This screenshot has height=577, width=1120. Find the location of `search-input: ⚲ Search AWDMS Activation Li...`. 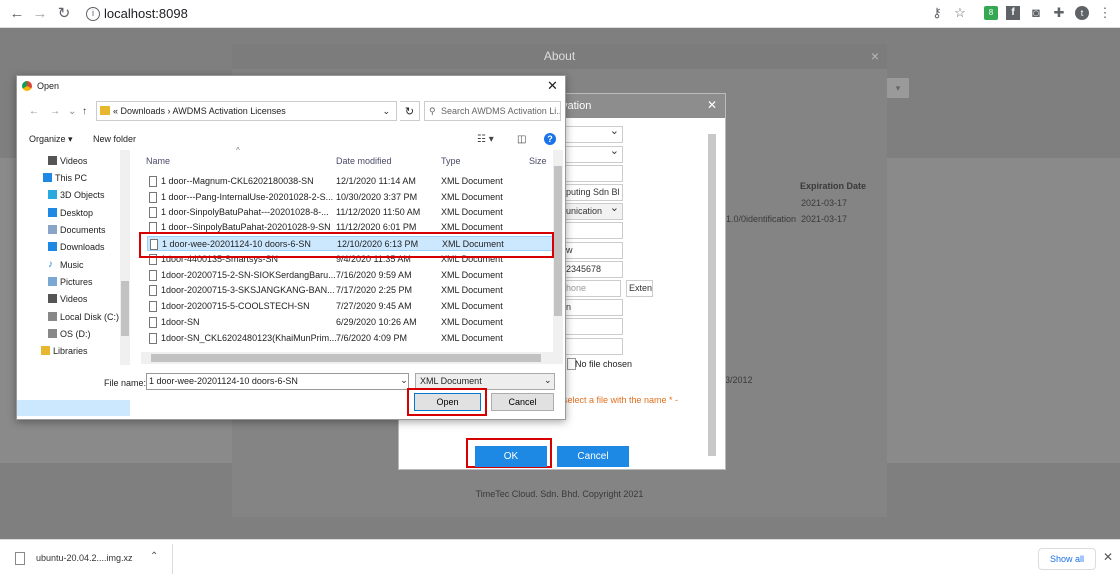

search-input: ⚲ Search AWDMS Activation Li... is located at coordinates (492, 111).